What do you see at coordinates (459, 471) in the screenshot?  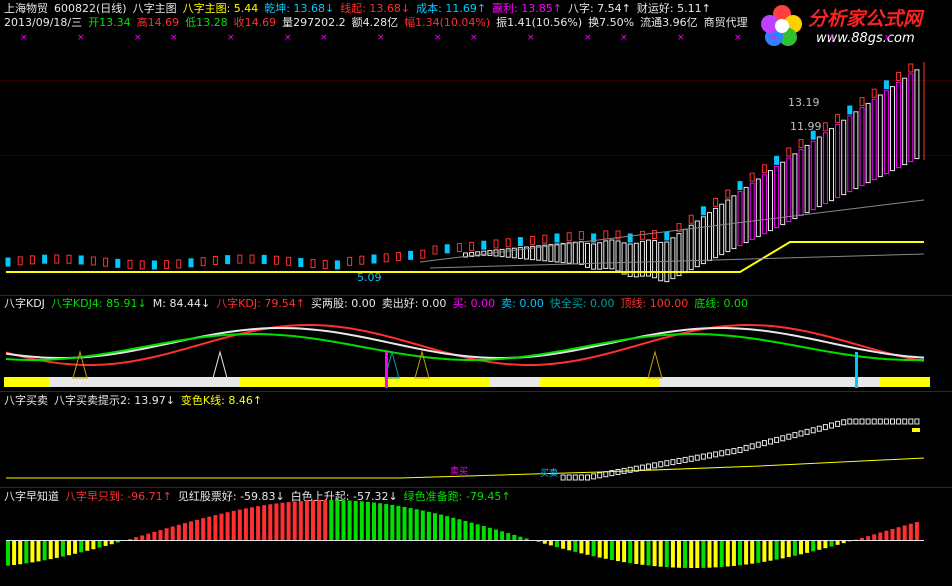 I see `trade-signal: 卖买` at bounding box center [459, 471].